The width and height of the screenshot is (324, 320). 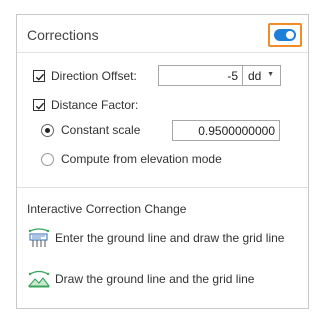 I want to click on direction-offset-unit-select: dd ▼, so click(x=262, y=75).